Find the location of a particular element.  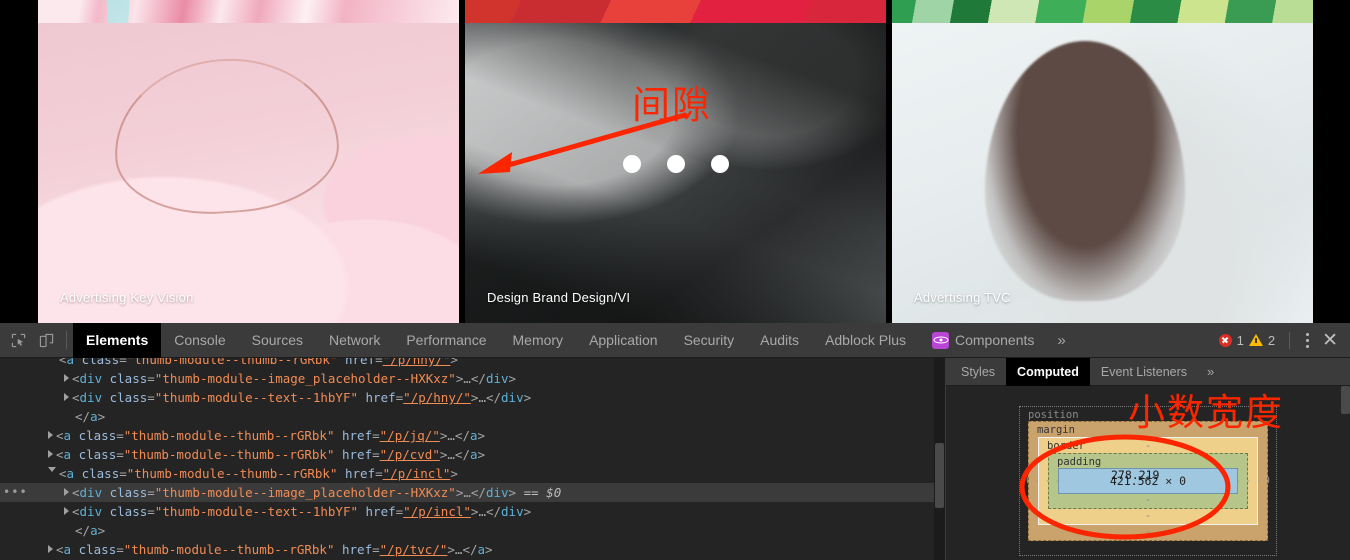

react-icon is located at coordinates (940, 340).